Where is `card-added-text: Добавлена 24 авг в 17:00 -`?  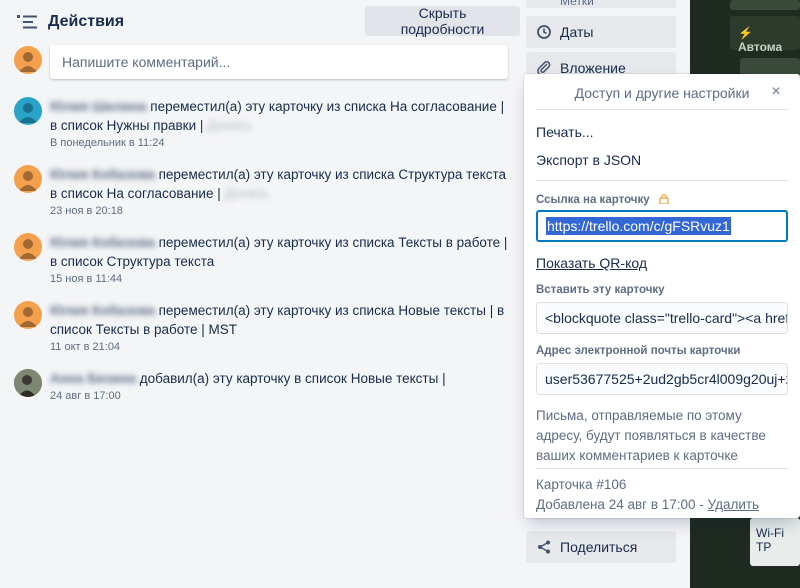
card-added-text: Добавлена 24 авг в 17:00 - is located at coordinates (620, 504).